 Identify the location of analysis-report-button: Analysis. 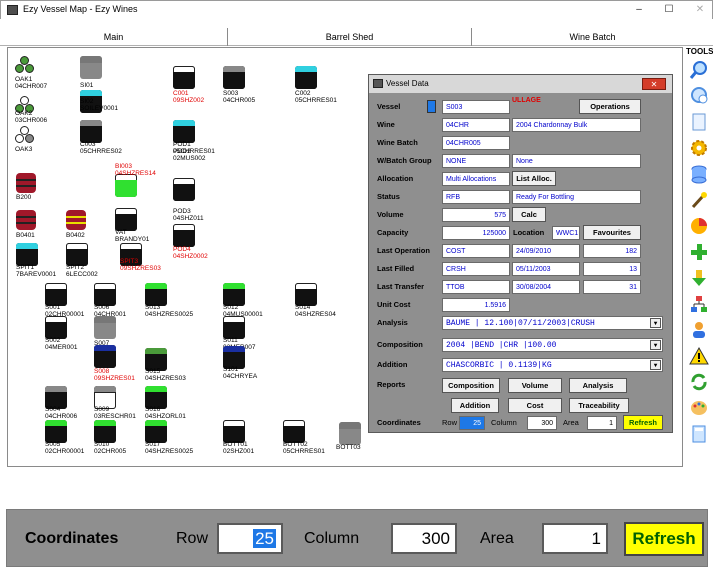
(598, 385).